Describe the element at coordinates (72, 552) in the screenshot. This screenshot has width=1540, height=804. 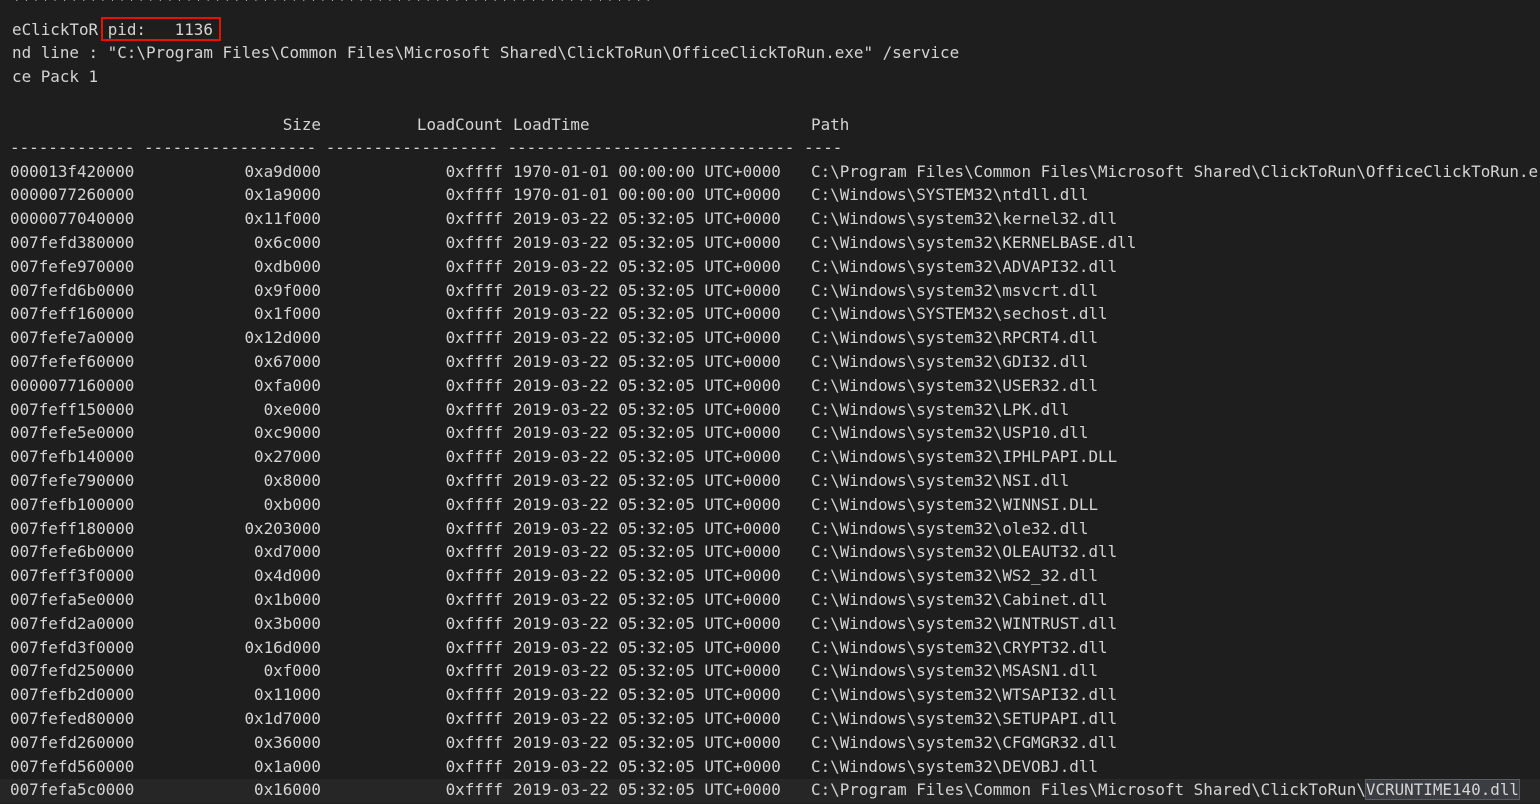
I see `base-address-cell: 007fefe6b0000` at that location.